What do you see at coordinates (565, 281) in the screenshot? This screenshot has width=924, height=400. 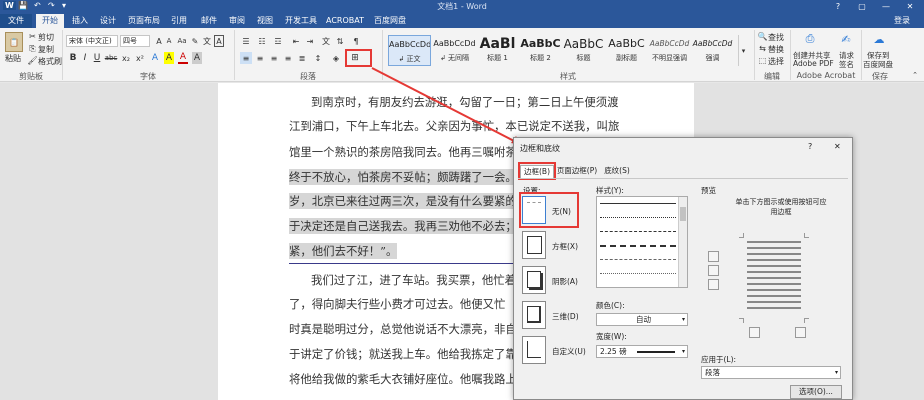 I see `setting-shadow-label: 阴影(A)` at bounding box center [565, 281].